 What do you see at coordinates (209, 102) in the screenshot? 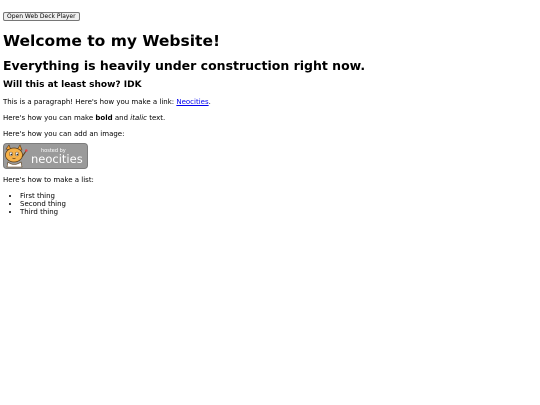
I see `link-paragraph-end: .` at bounding box center [209, 102].